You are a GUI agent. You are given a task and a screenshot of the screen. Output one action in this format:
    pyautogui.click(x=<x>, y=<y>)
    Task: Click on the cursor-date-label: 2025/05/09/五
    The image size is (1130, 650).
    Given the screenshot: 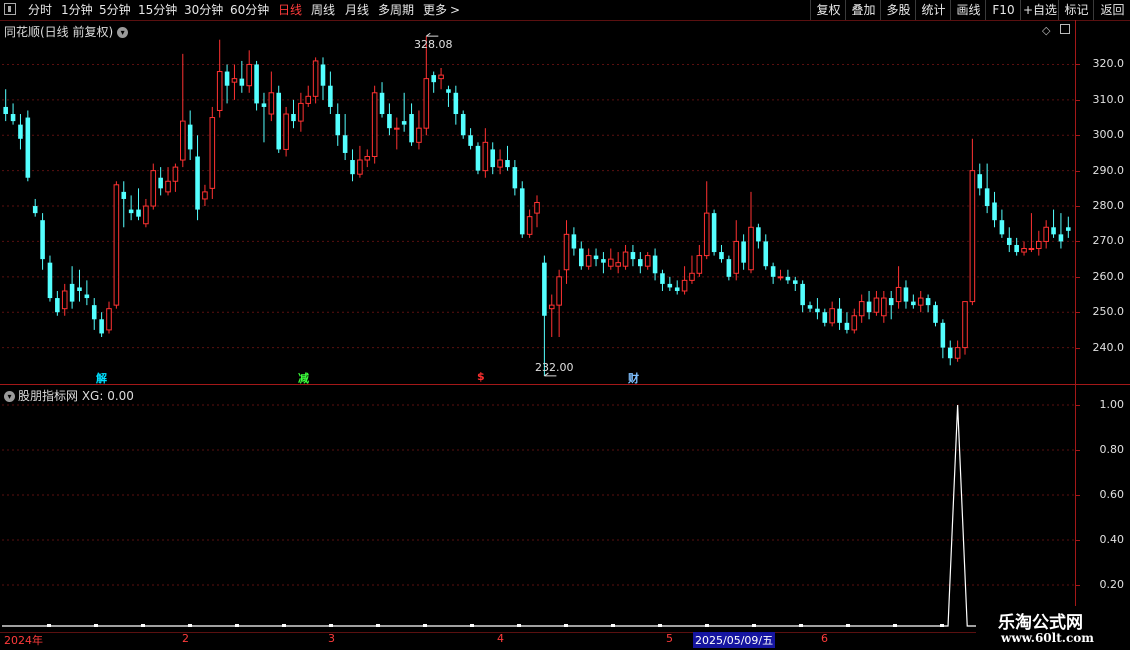 What is the action you would take?
    pyautogui.click(x=734, y=640)
    